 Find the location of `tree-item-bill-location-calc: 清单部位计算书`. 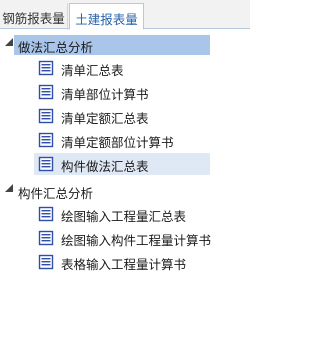

tree-item-bill-location-calc: 清单部位计算书 is located at coordinates (125, 91).